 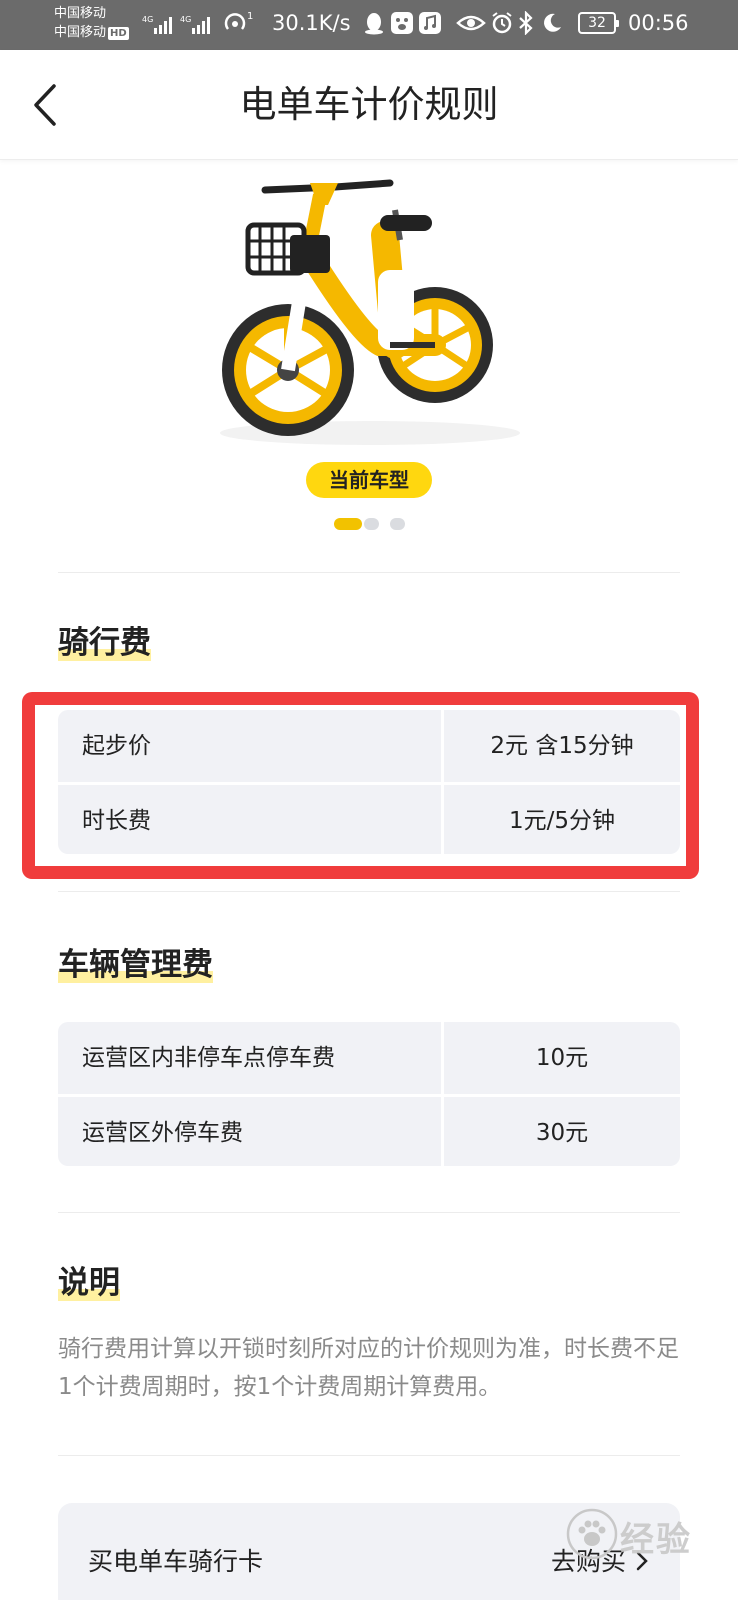 I want to click on baidu-icon, so click(x=402, y=23).